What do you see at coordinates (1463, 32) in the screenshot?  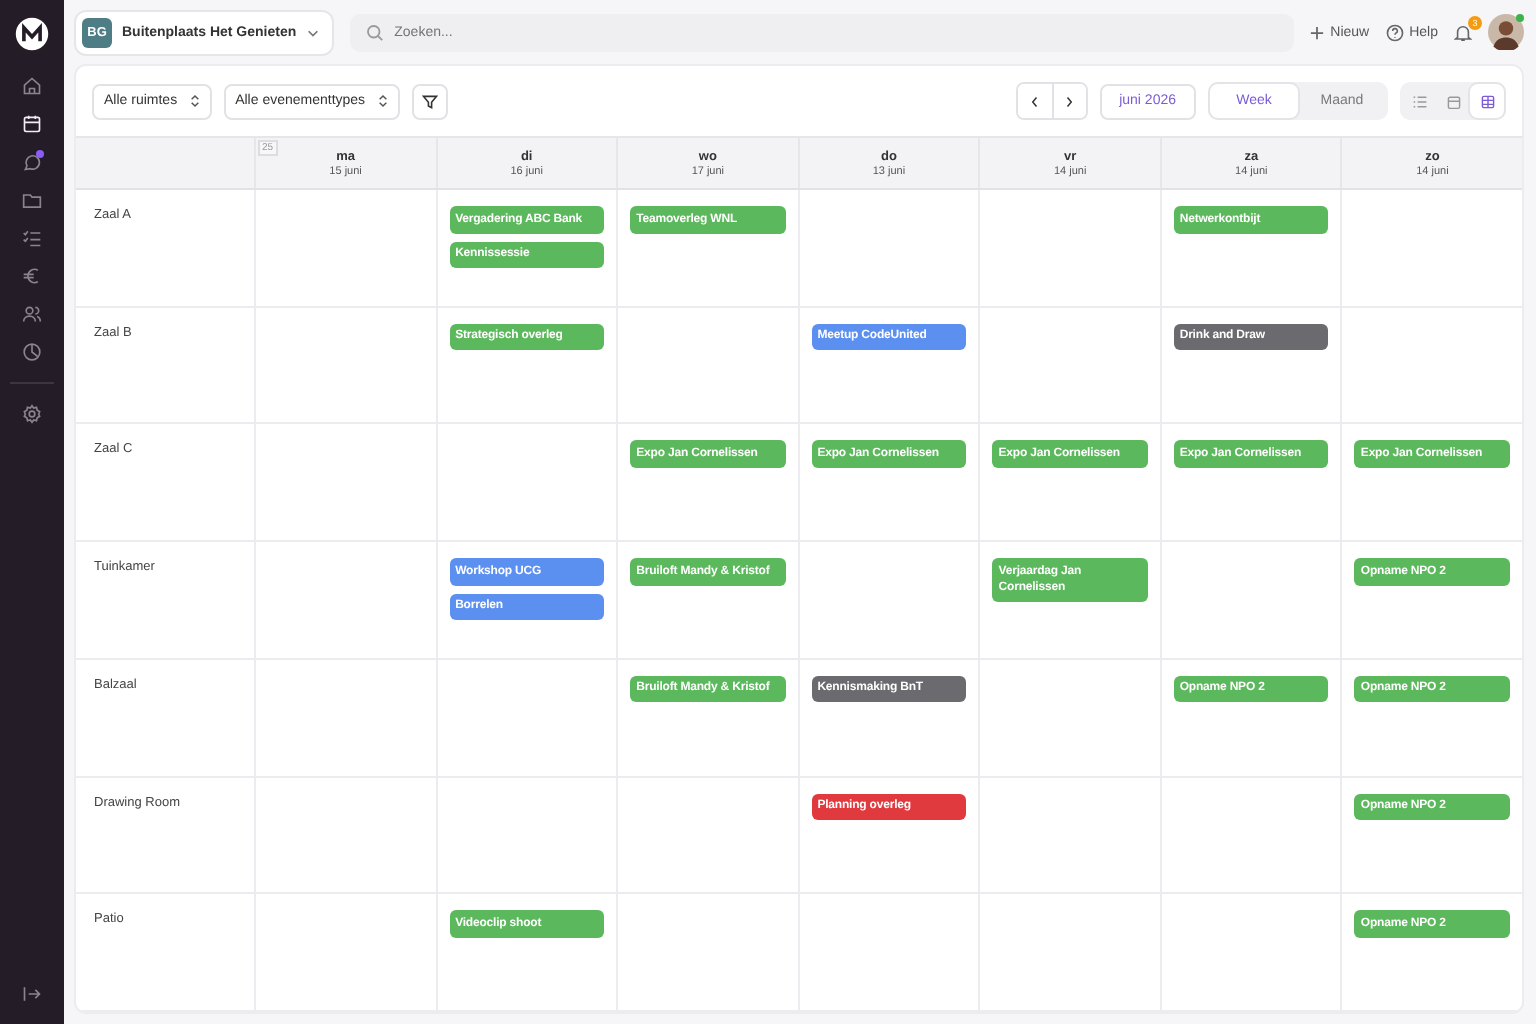 I see `bell-icon` at bounding box center [1463, 32].